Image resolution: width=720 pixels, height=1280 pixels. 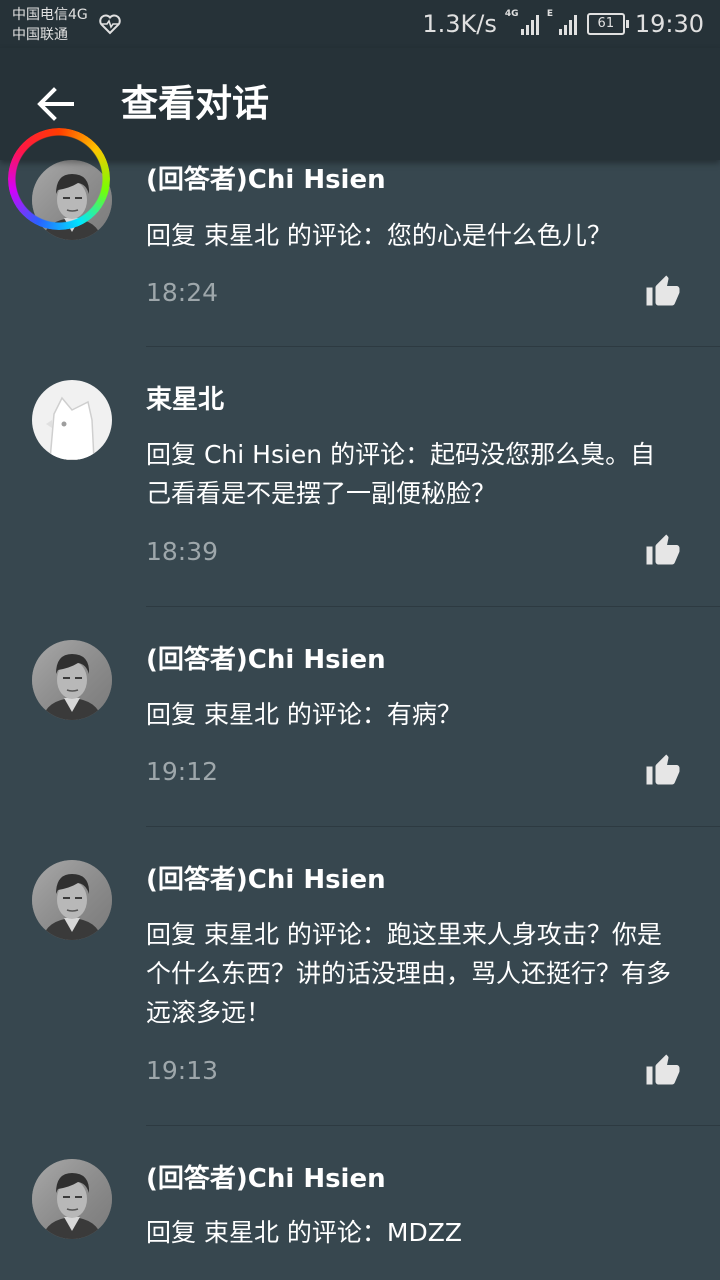 I want to click on comment-text: 回复 束星北 的评论：您的心是什么色儿？, so click(x=379, y=235).